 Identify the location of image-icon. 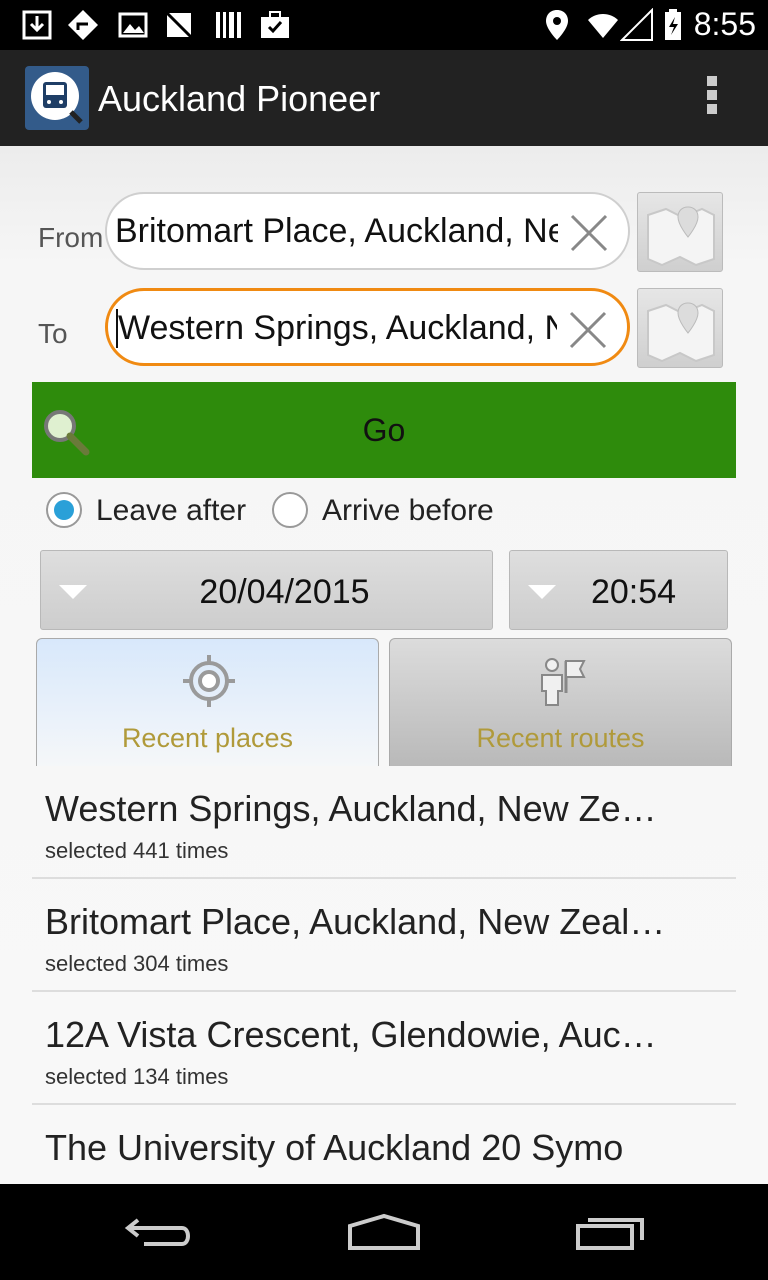
(133, 25).